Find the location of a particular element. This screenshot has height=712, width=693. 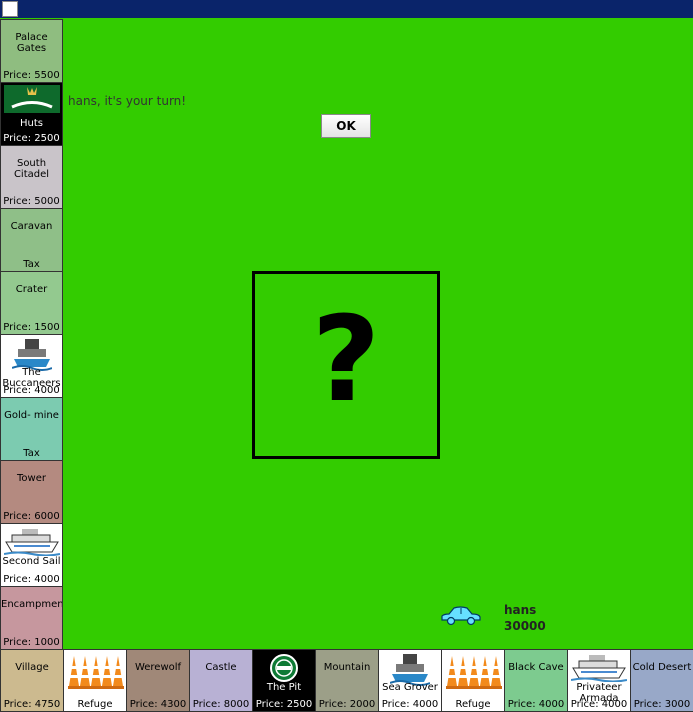

board-tile: Palace Gates Price: 5500 is located at coordinates (31, 51).